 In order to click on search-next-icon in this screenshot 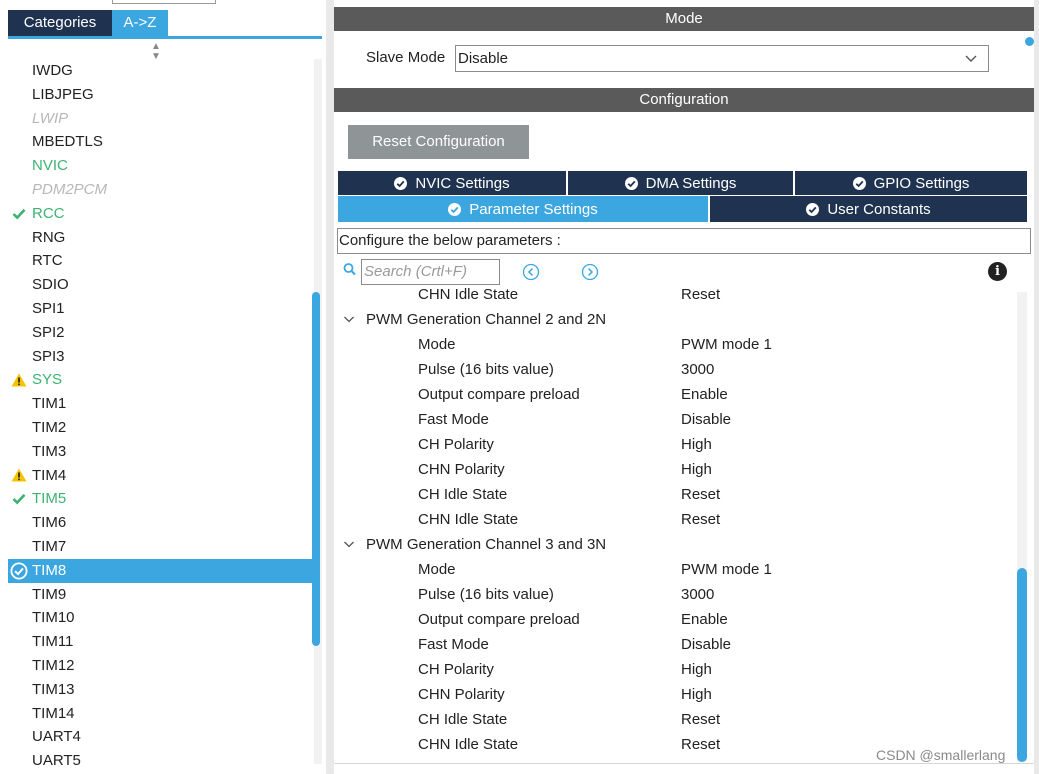, I will do `click(590, 272)`.